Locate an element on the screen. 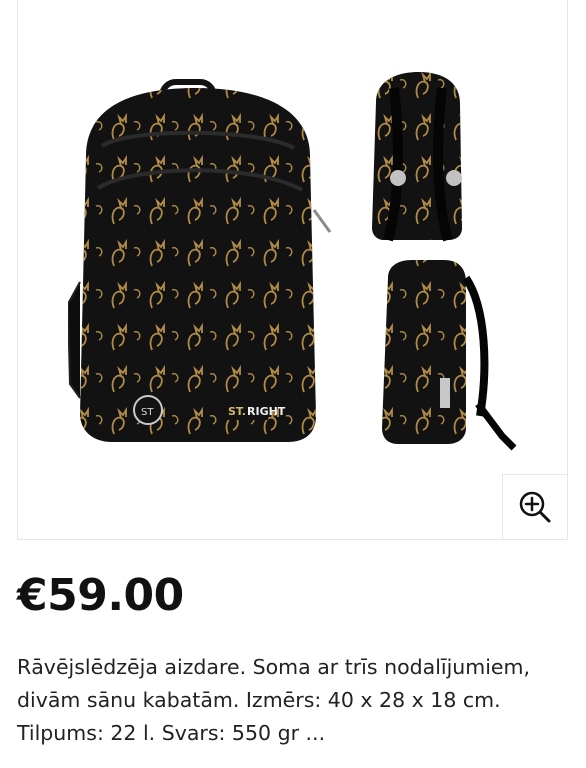 This screenshot has height=768, width=586. svg-text: ST. is located at coordinates (237, 411).